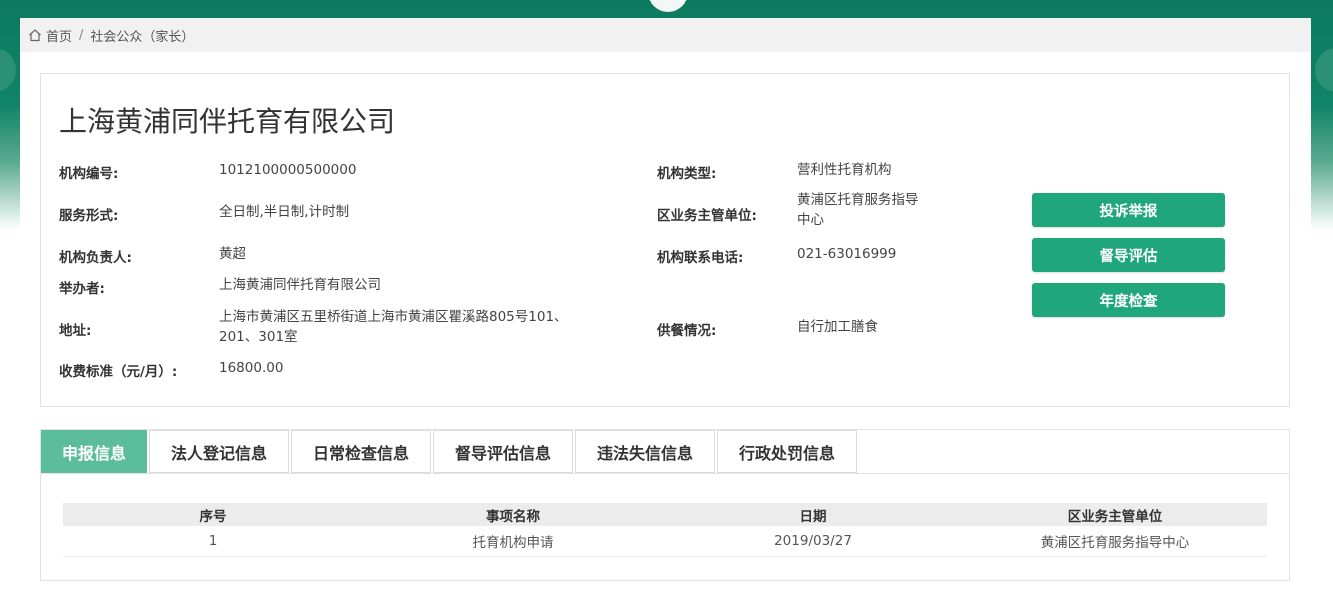 The width and height of the screenshot is (1333, 600). Describe the element at coordinates (503, 451) in the screenshot. I see `tab-supervision-evaluation: 督导评估信息` at that location.